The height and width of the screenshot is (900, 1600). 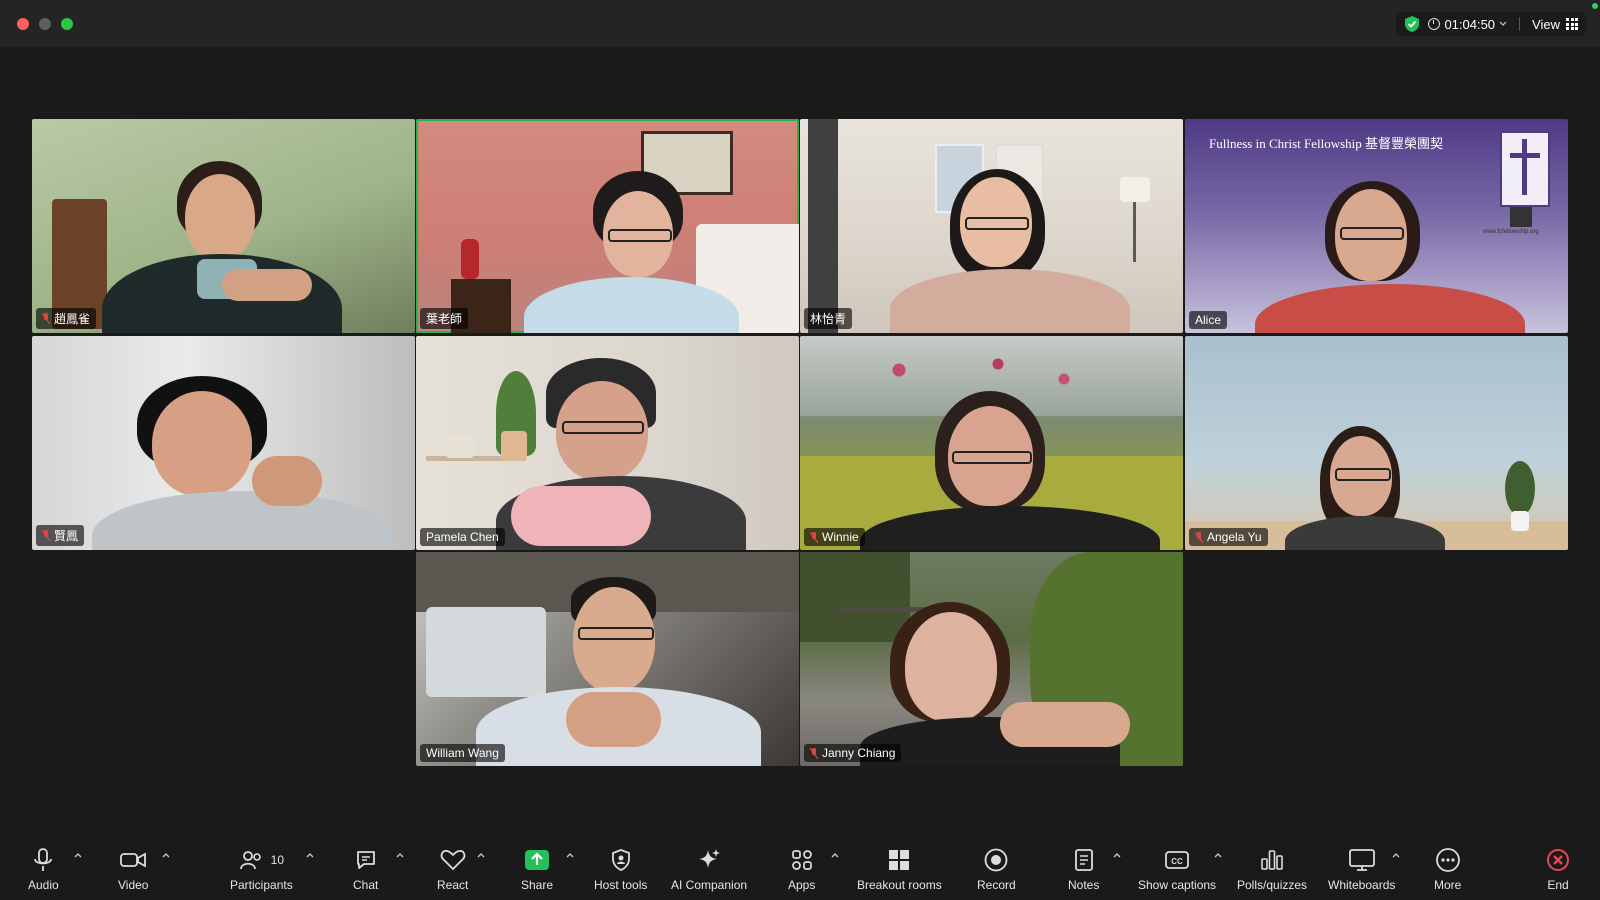 I want to click on polls-quizzes-button: Polls/quizzes, so click(x=1272, y=869).